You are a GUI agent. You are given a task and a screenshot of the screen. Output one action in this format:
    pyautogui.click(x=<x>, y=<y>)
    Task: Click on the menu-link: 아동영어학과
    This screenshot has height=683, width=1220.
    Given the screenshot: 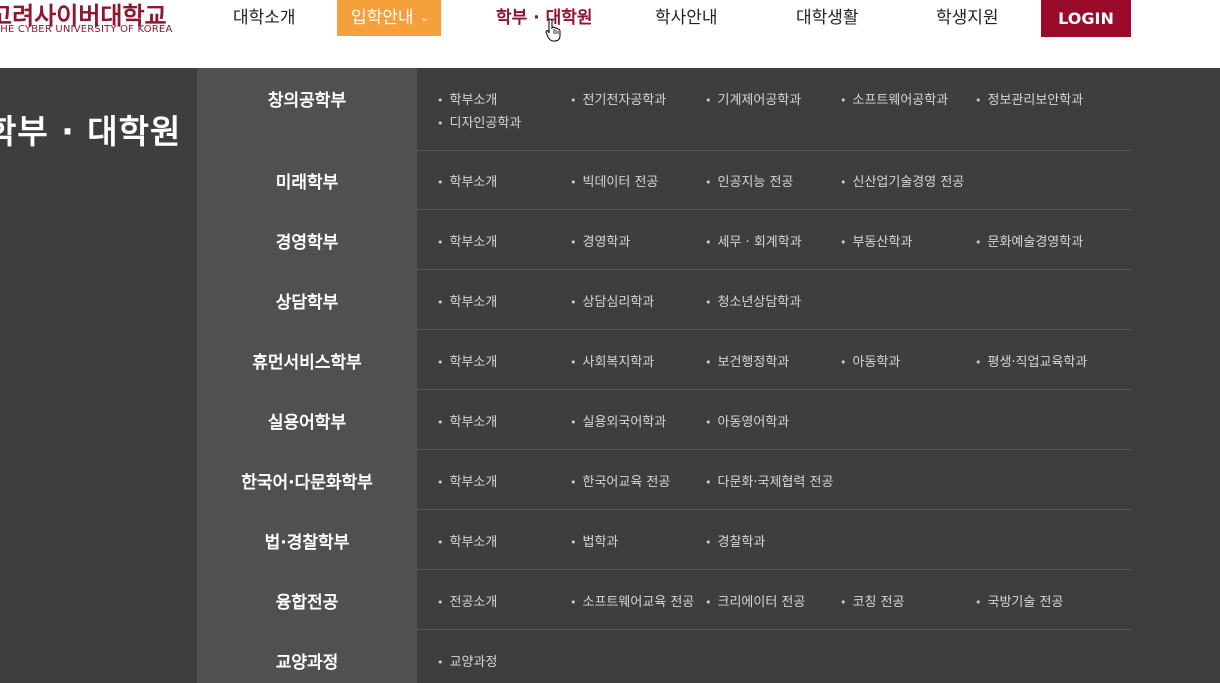 What is the action you would take?
    pyautogui.click(x=747, y=420)
    